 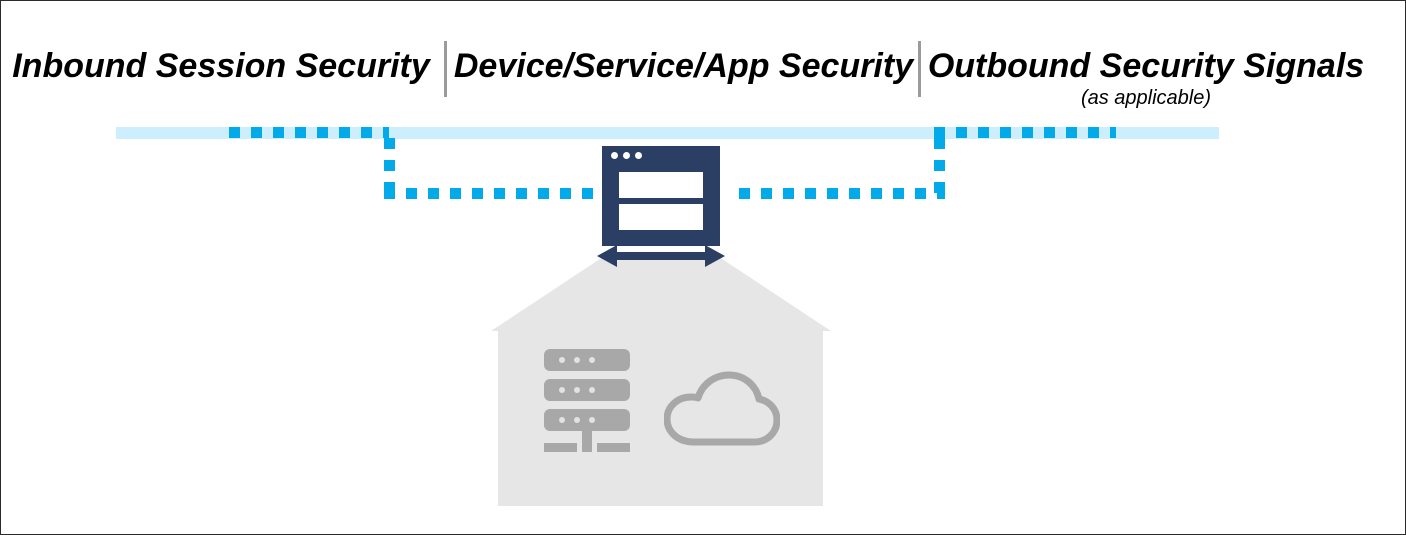 I want to click on browser-window-icon, so click(x=661, y=196).